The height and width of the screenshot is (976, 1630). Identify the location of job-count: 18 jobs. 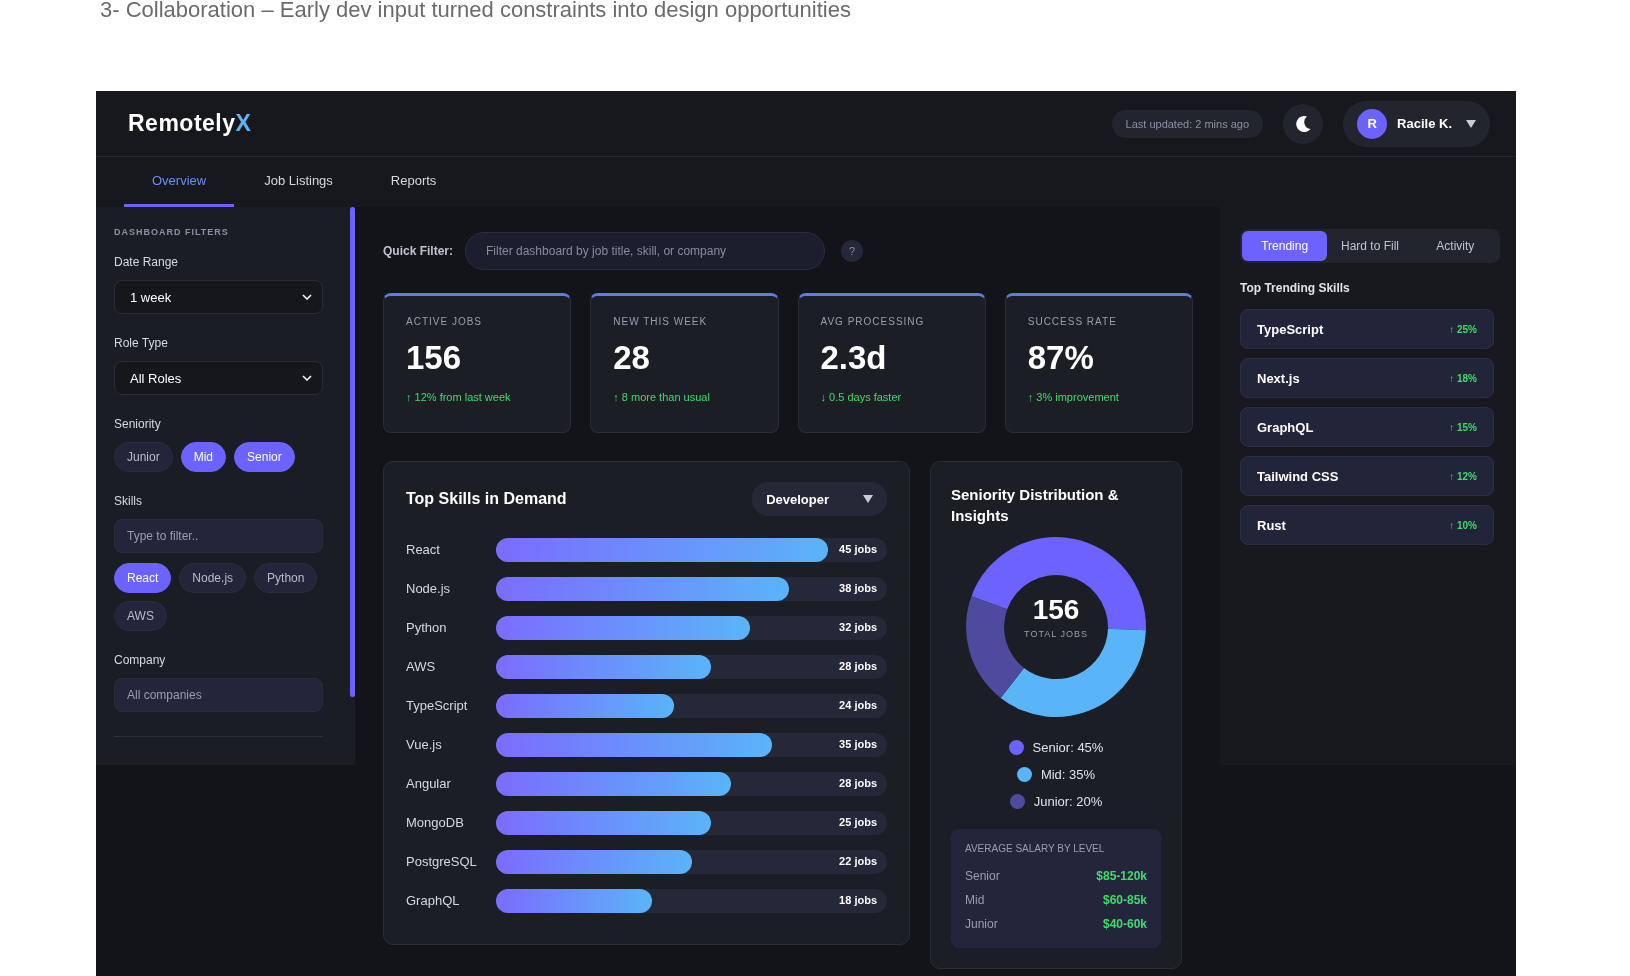
(858, 899).